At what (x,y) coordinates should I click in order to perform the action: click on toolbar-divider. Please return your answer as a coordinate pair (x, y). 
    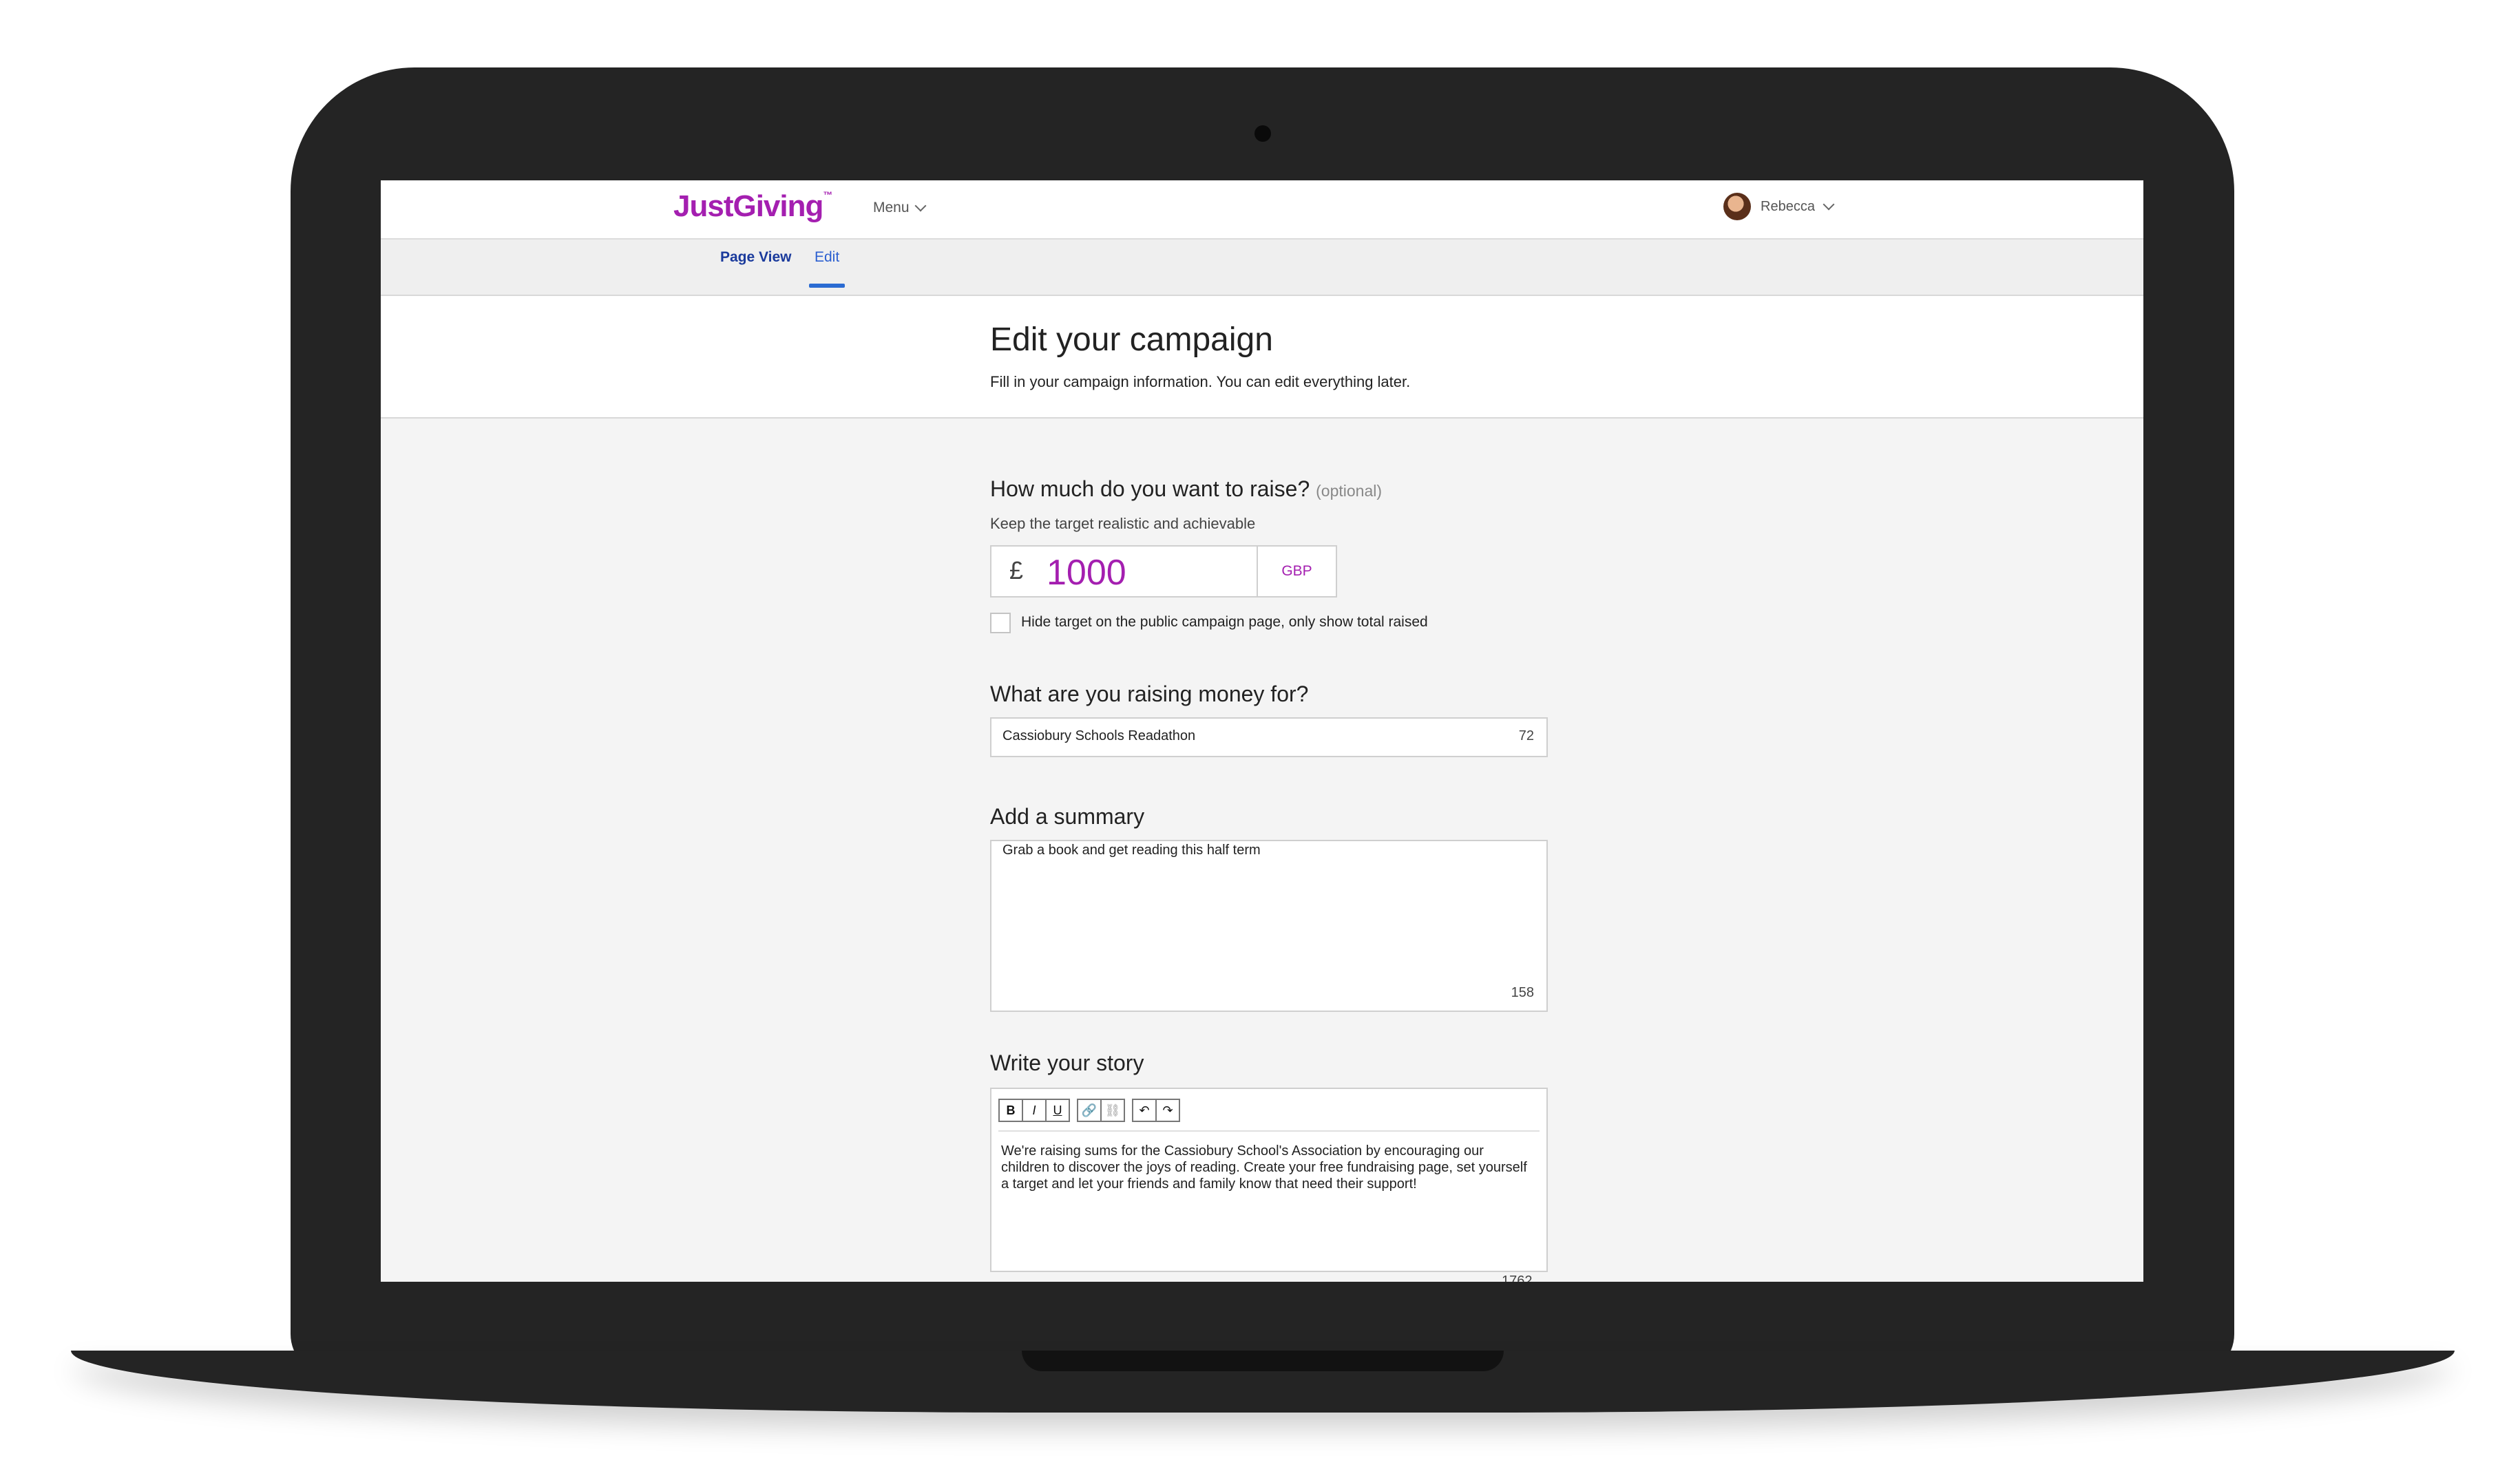
    Looking at the image, I should click on (1269, 1131).